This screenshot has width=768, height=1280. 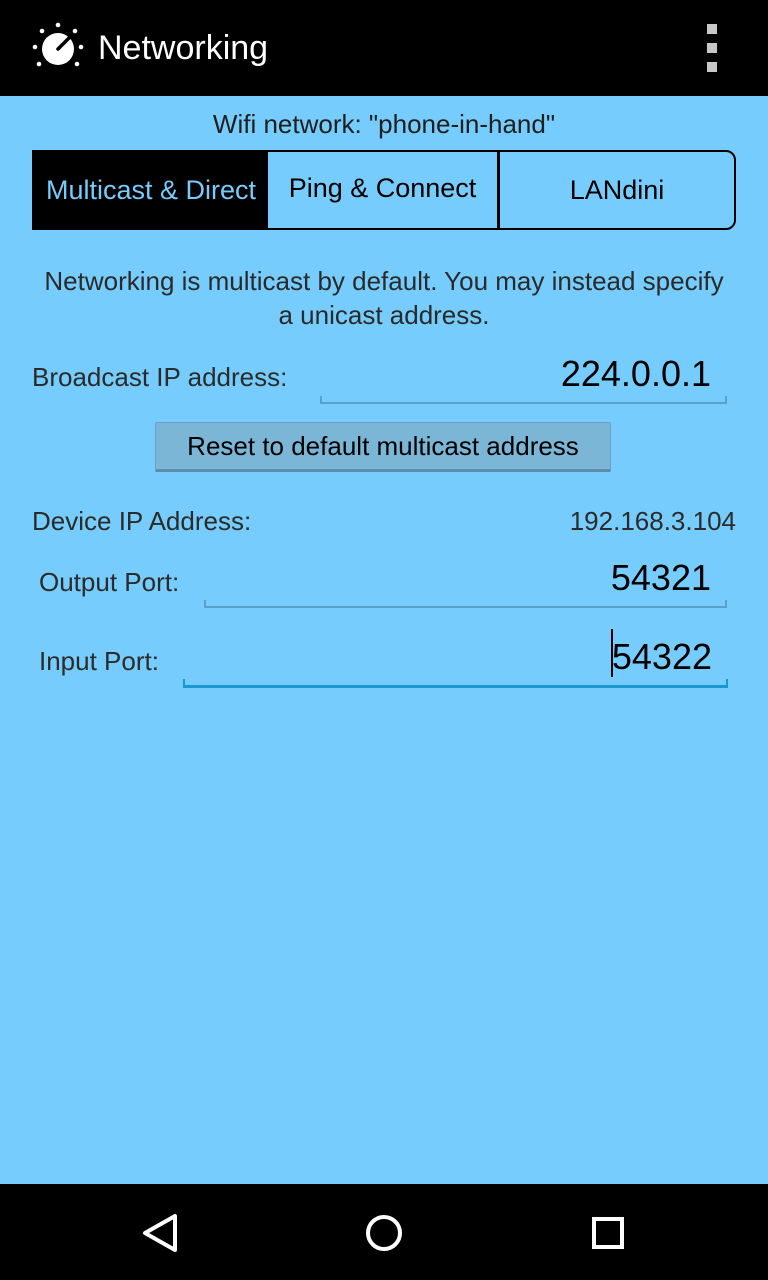 I want to click on overflow-menu-icon, so click(x=712, y=48).